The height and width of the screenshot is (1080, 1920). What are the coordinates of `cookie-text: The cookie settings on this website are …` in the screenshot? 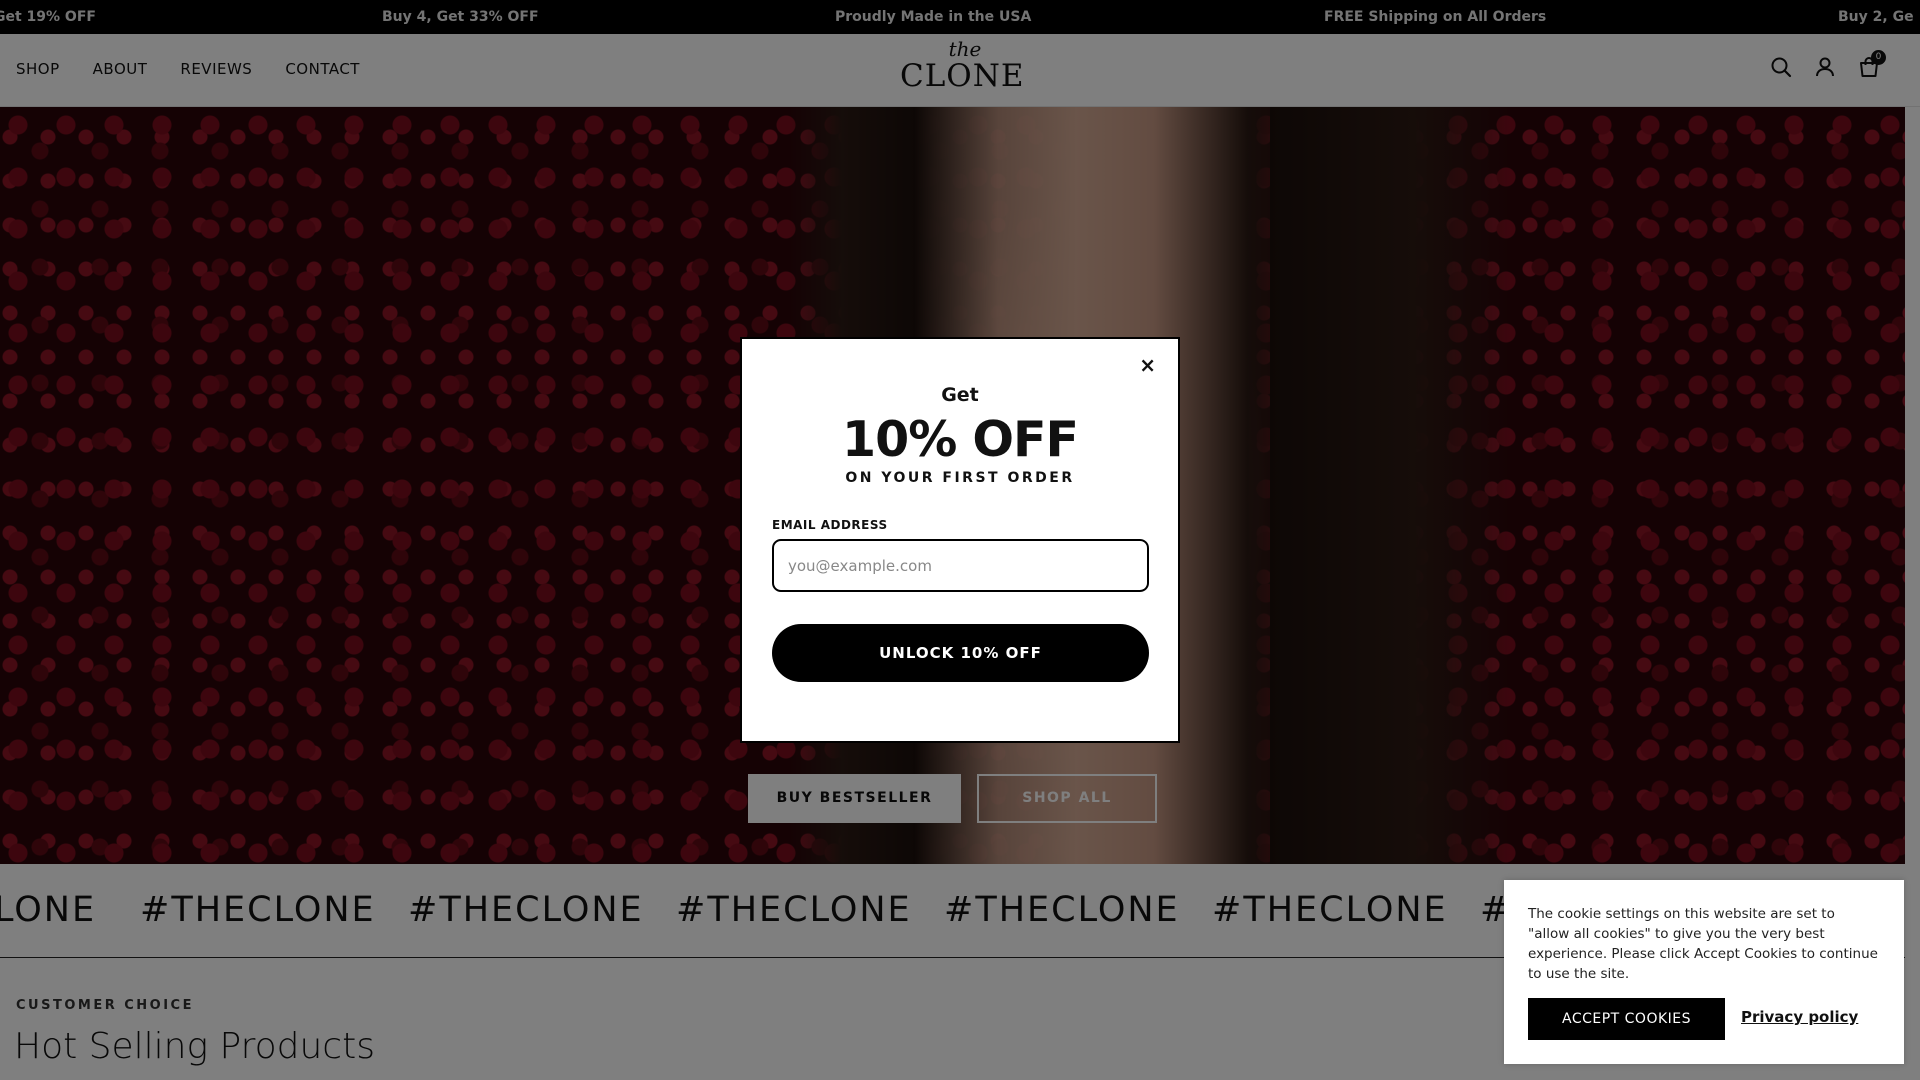 It's located at (1703, 944).